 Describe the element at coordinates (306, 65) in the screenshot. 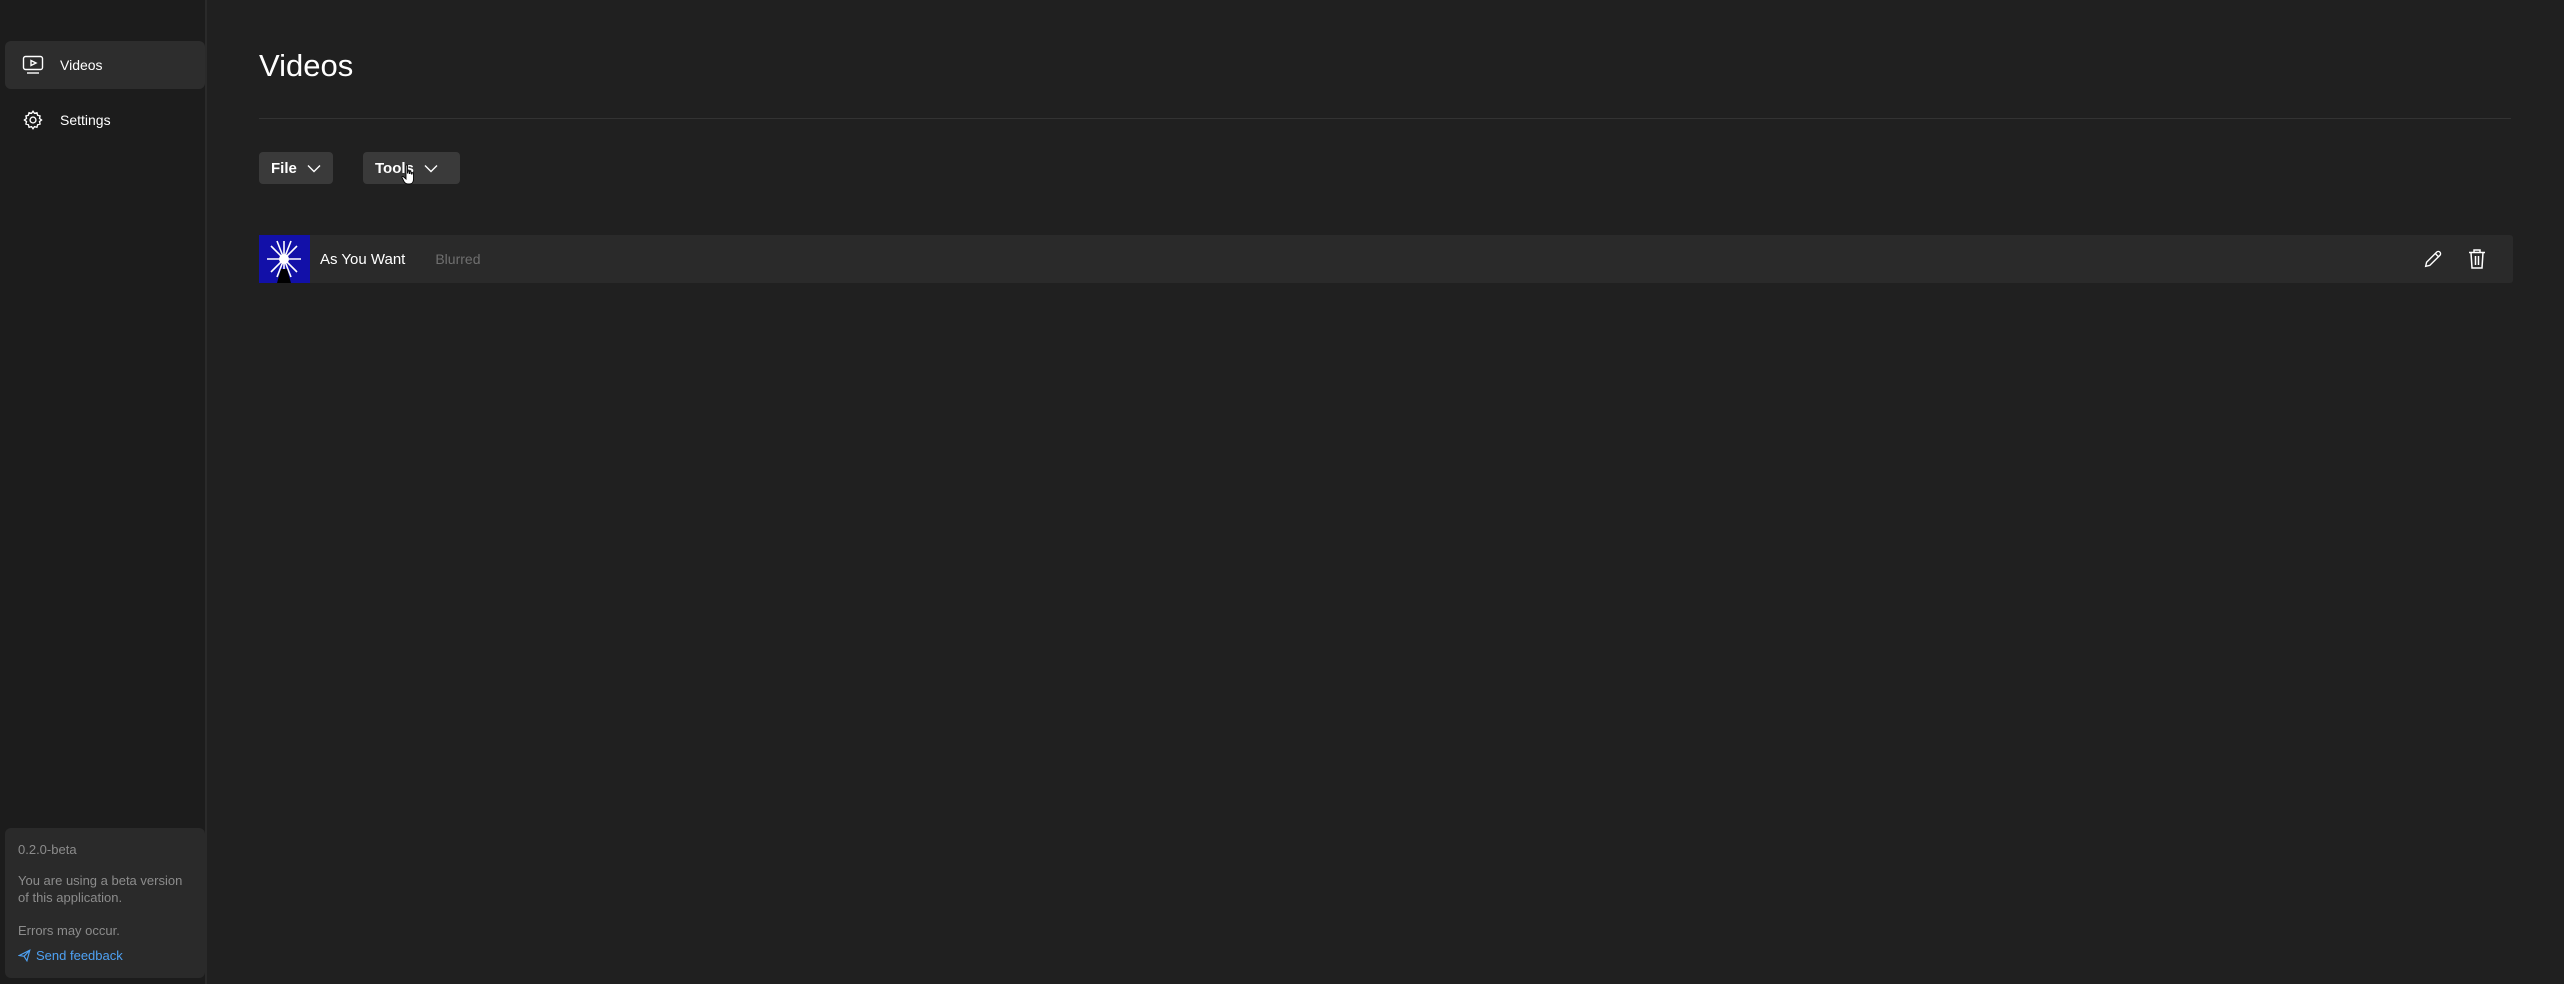

I see `page-title: Videos` at that location.